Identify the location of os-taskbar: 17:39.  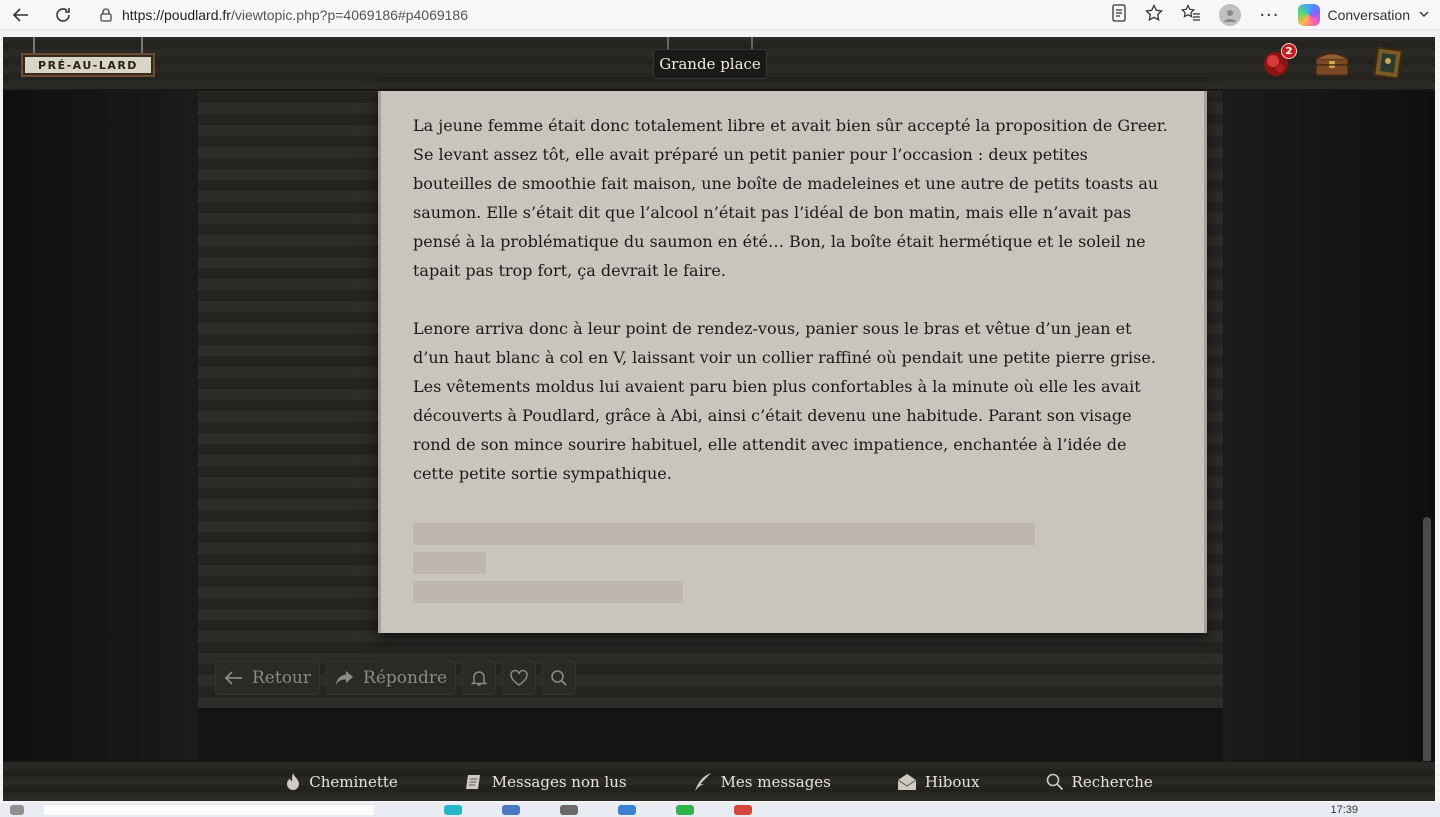
(720, 810).